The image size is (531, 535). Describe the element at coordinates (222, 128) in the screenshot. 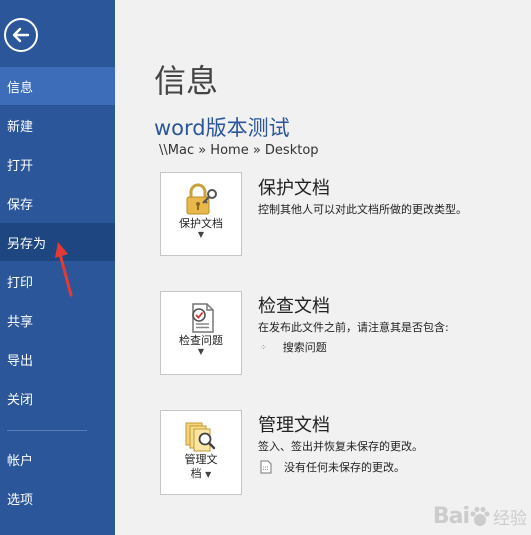

I see `document-title: word版本测试` at that location.